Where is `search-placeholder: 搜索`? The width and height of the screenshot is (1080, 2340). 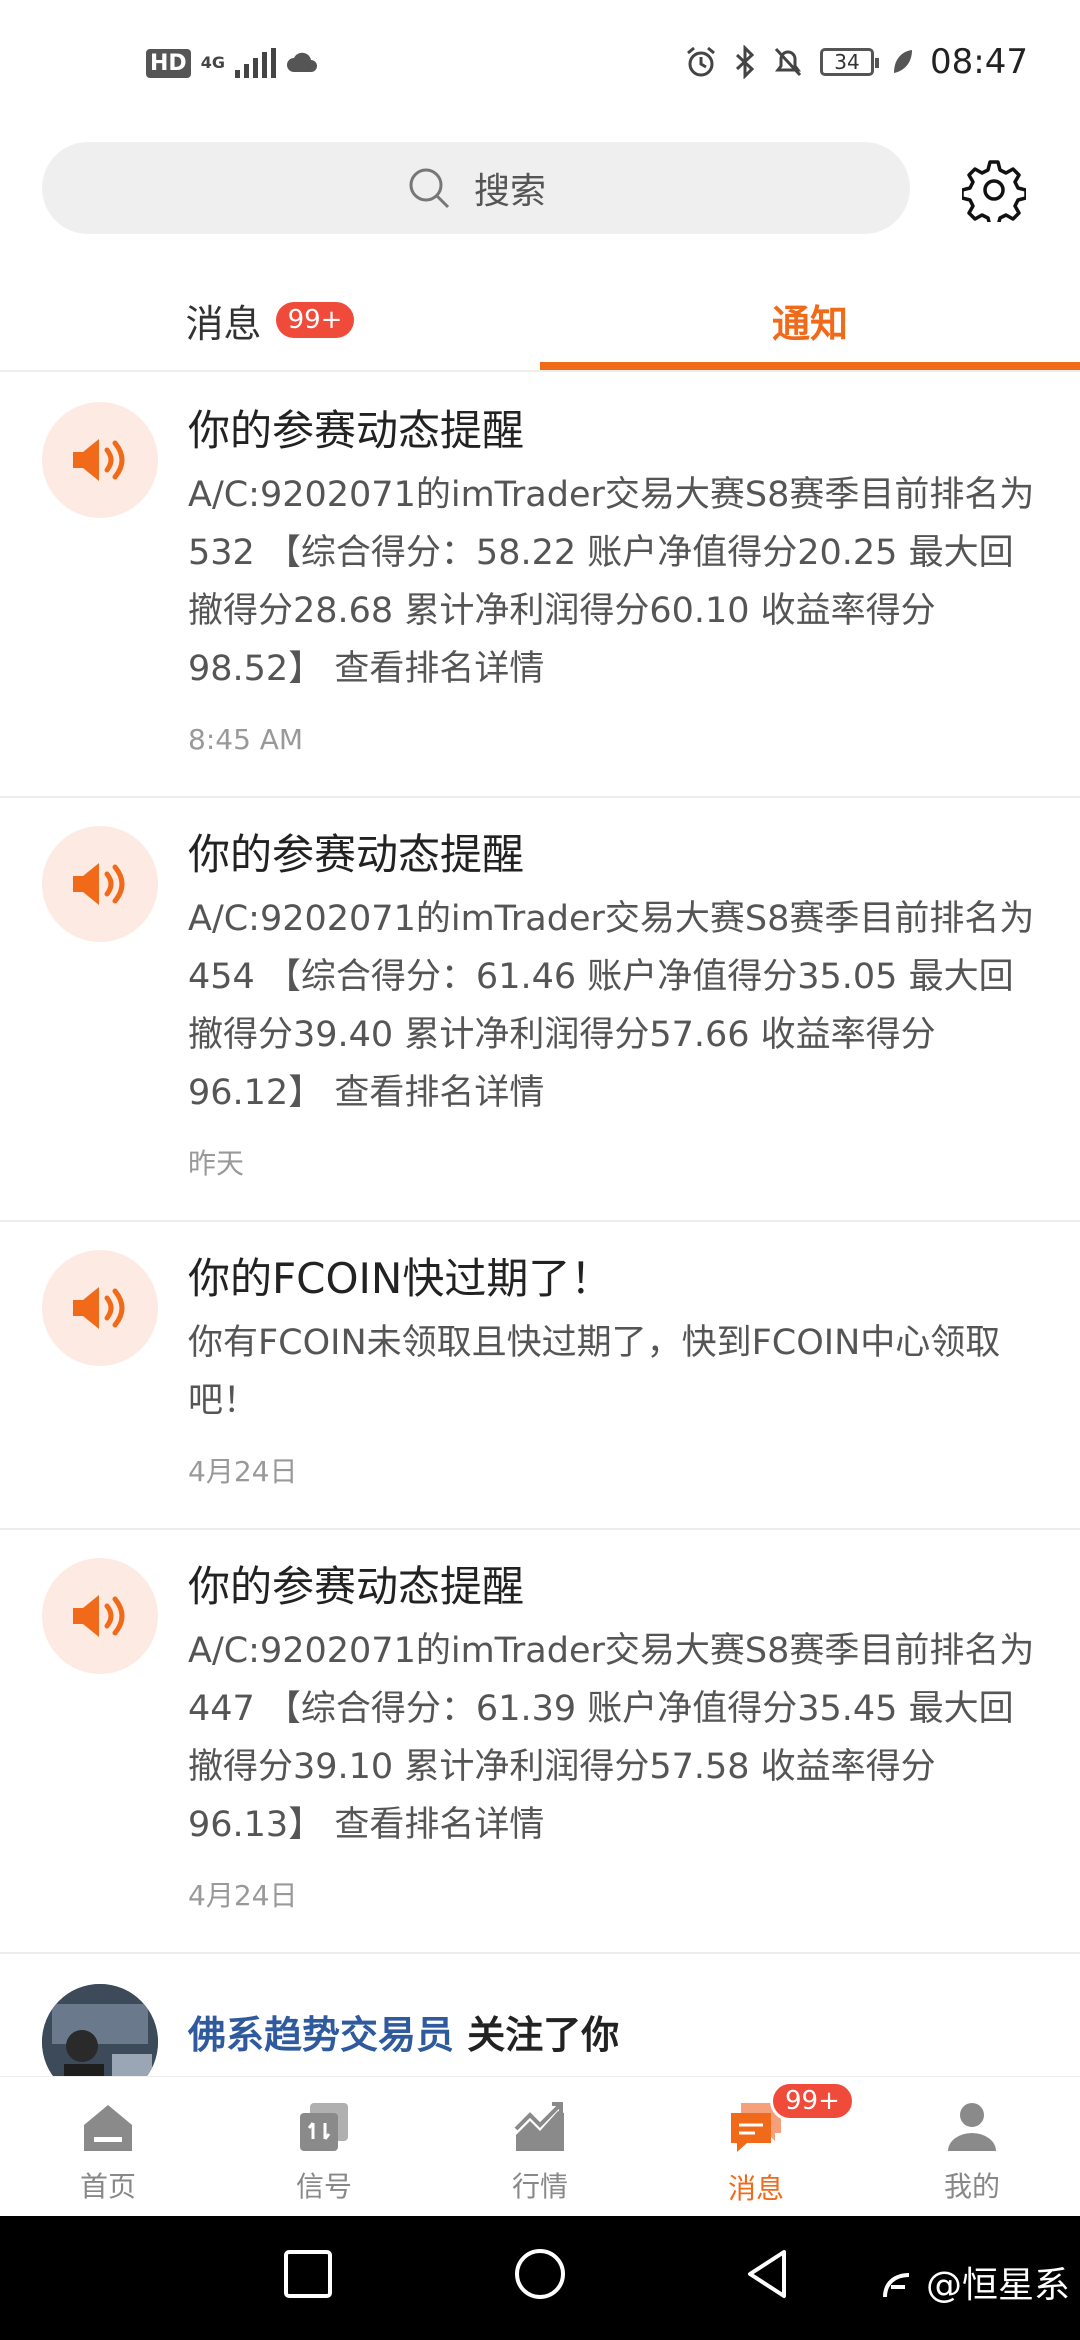 search-placeholder: 搜索 is located at coordinates (509, 191).